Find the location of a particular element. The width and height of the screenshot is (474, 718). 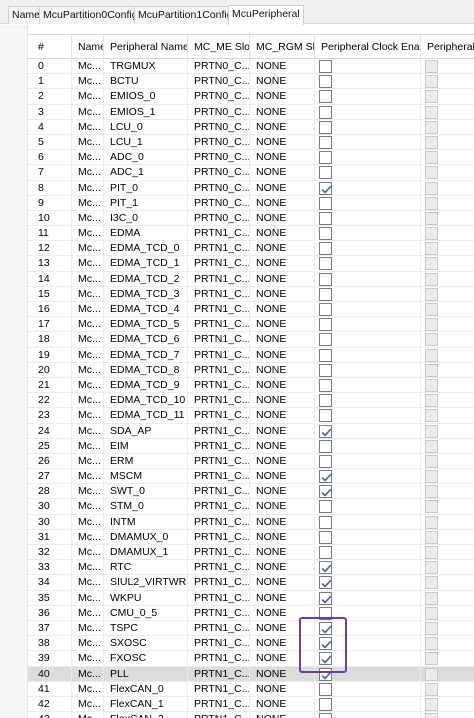

table-row: 41 Mc... FlexCAN_0 PRTN1_C... NONE is located at coordinates (251, 689).